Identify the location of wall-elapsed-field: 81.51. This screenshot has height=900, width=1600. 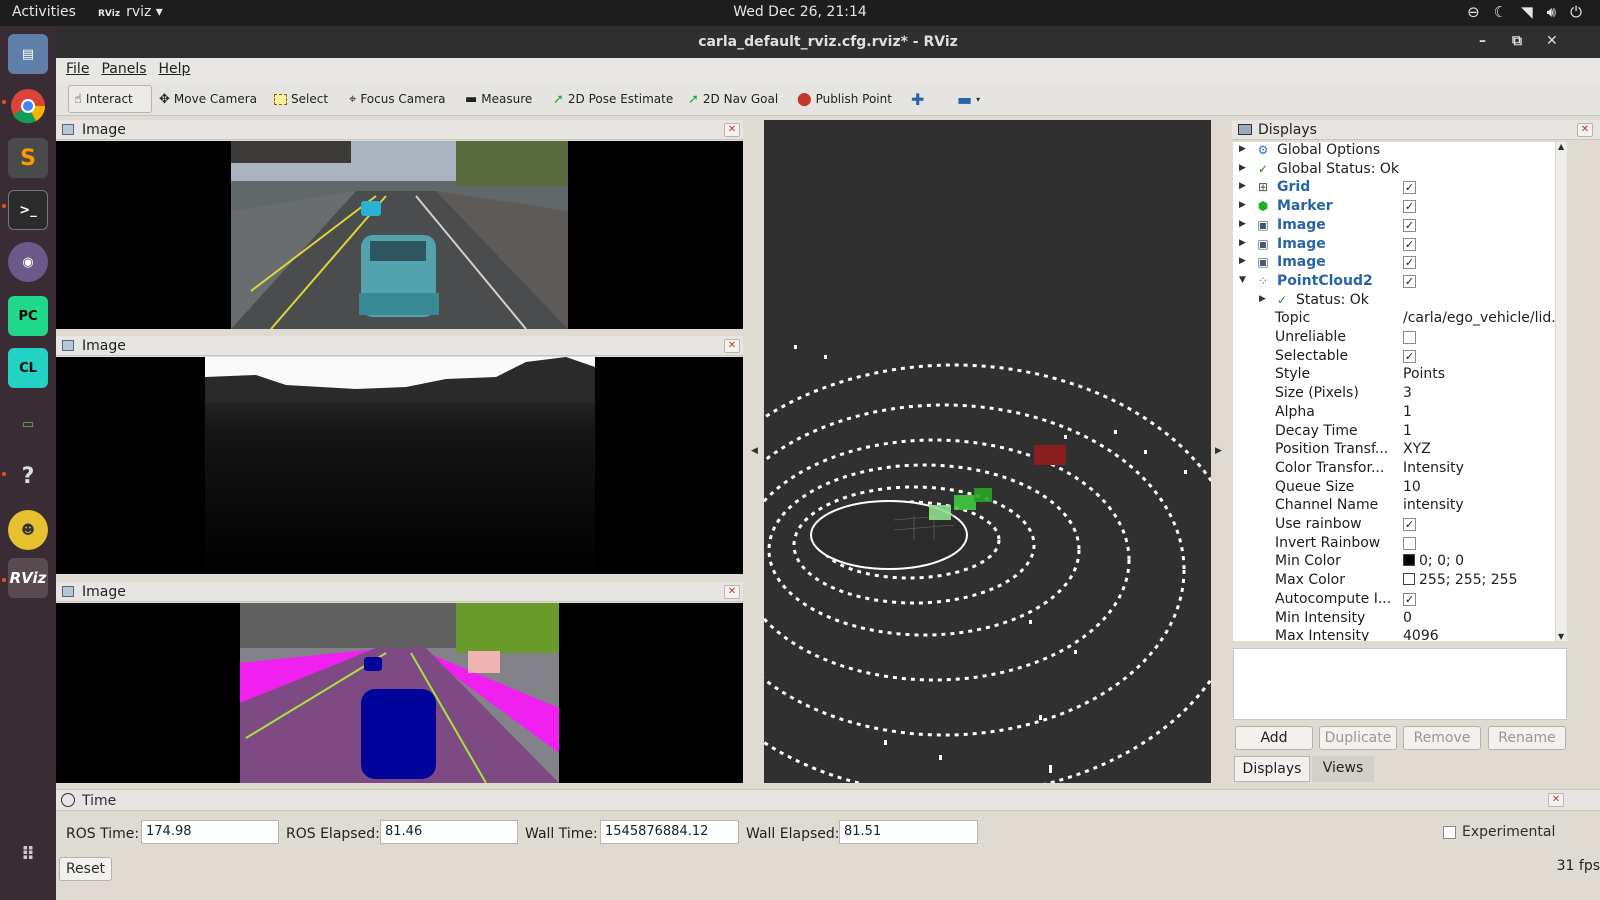
(908, 832).